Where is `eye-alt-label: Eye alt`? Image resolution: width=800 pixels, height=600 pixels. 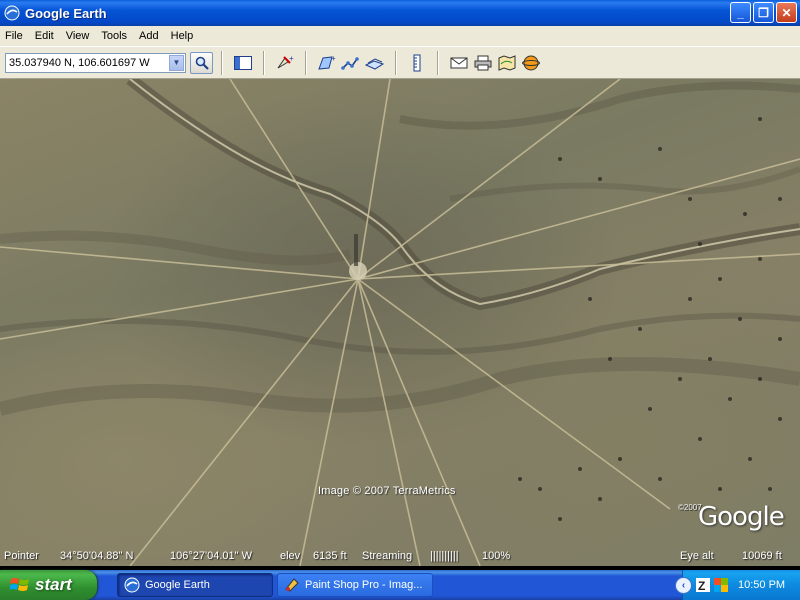
eye-alt-label: Eye alt is located at coordinates (697, 556).